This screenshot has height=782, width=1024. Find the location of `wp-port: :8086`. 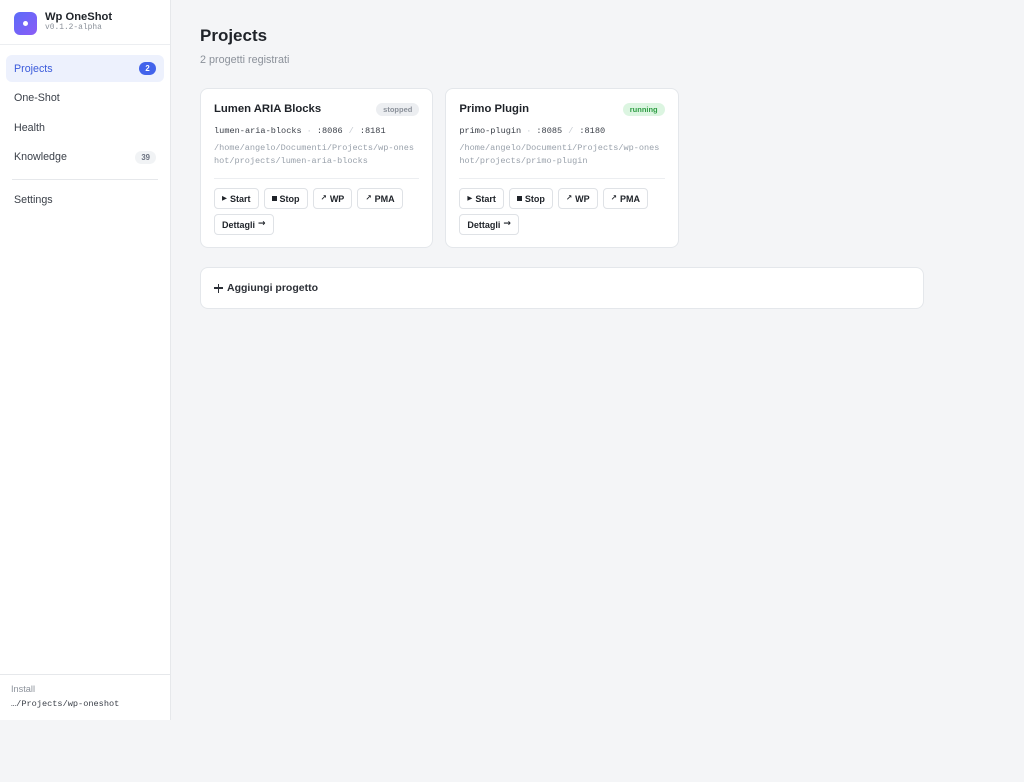

wp-port: :8086 is located at coordinates (329, 131).